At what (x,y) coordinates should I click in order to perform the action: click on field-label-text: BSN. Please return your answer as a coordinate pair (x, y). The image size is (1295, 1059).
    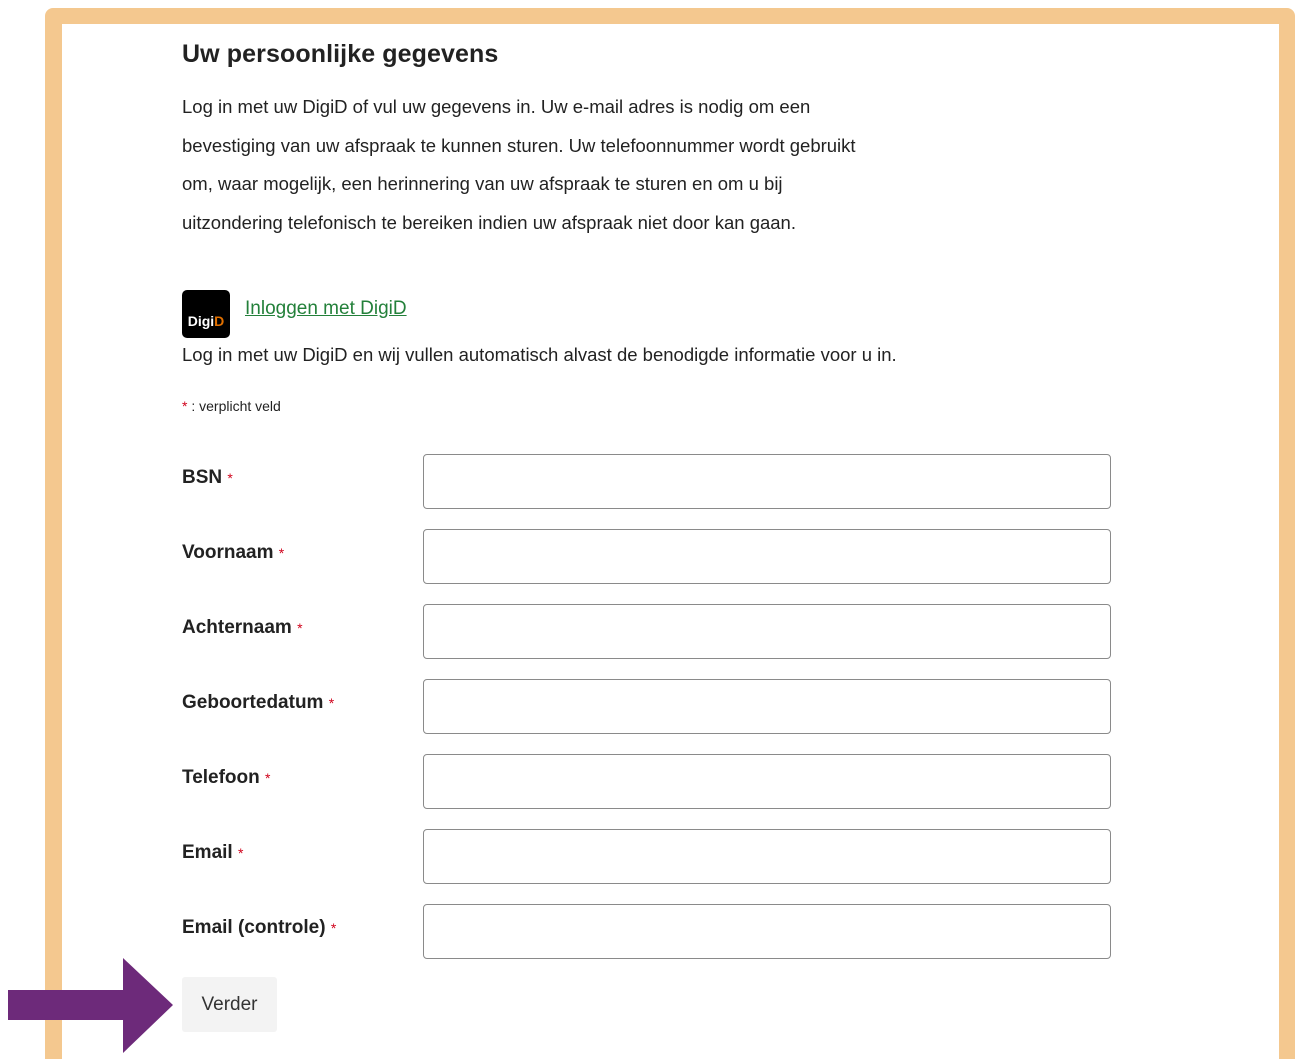
    Looking at the image, I should click on (202, 477).